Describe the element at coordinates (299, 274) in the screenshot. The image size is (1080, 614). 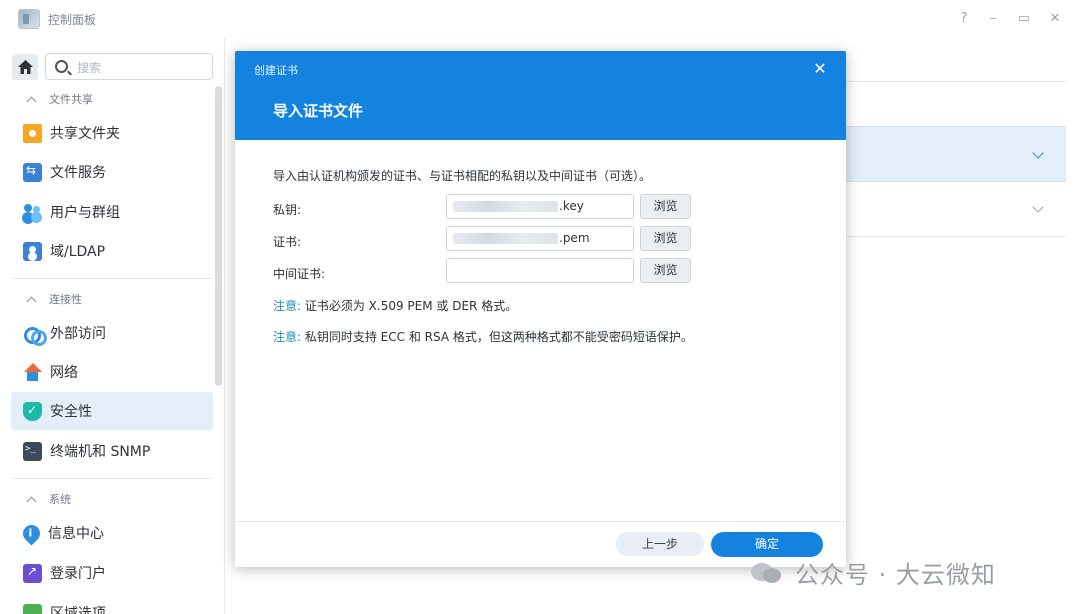
I see `intermediate-certificate-label: 中间证书:` at that location.